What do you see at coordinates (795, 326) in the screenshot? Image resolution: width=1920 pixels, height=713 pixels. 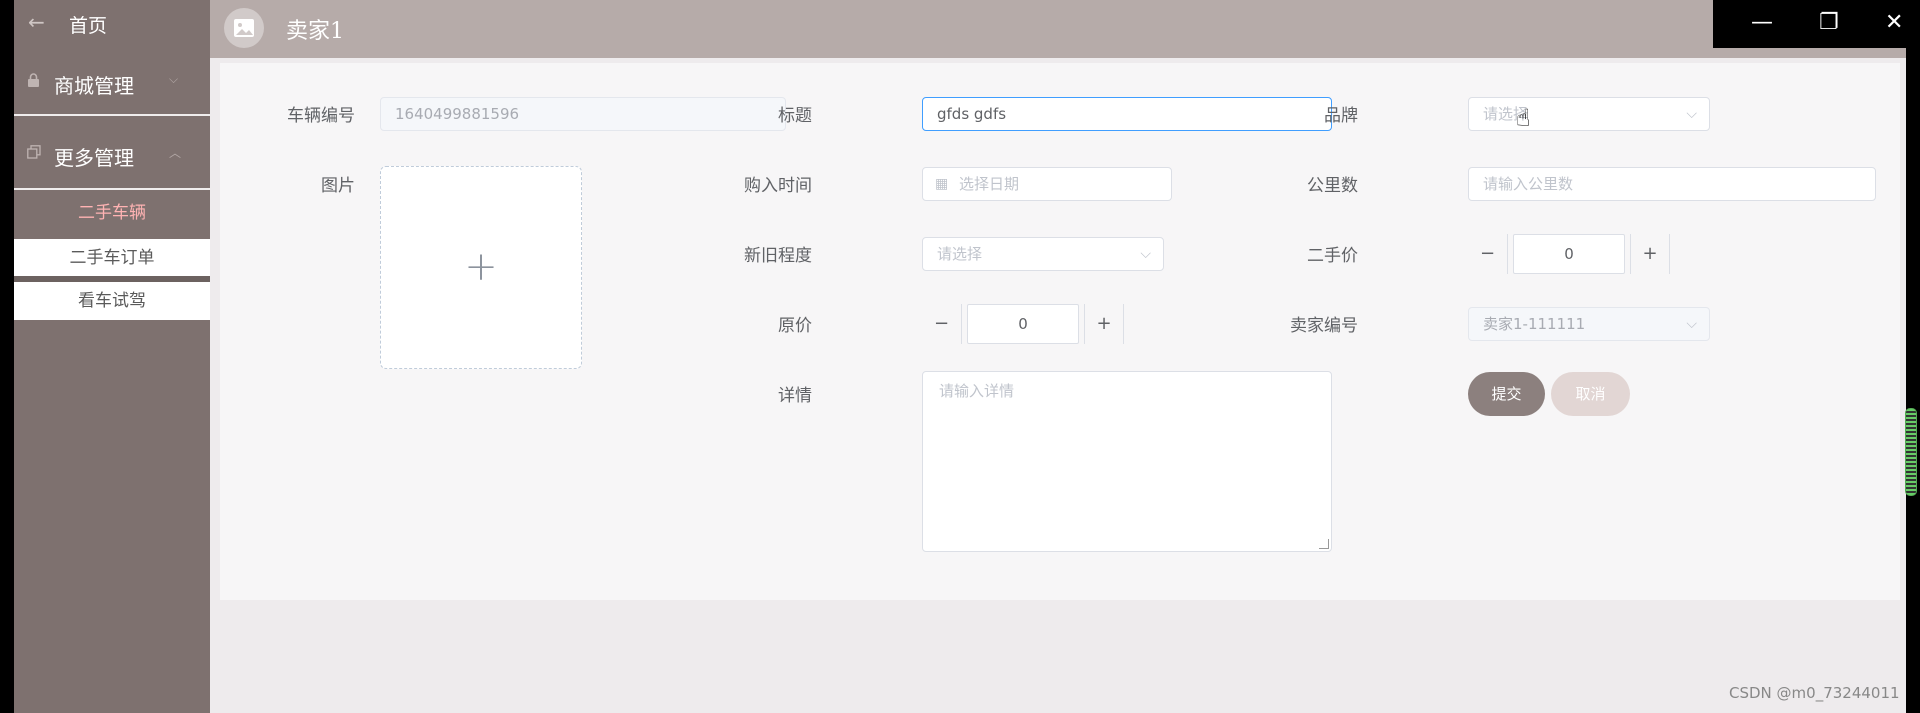 I see `original-price-label: 原价` at bounding box center [795, 326].